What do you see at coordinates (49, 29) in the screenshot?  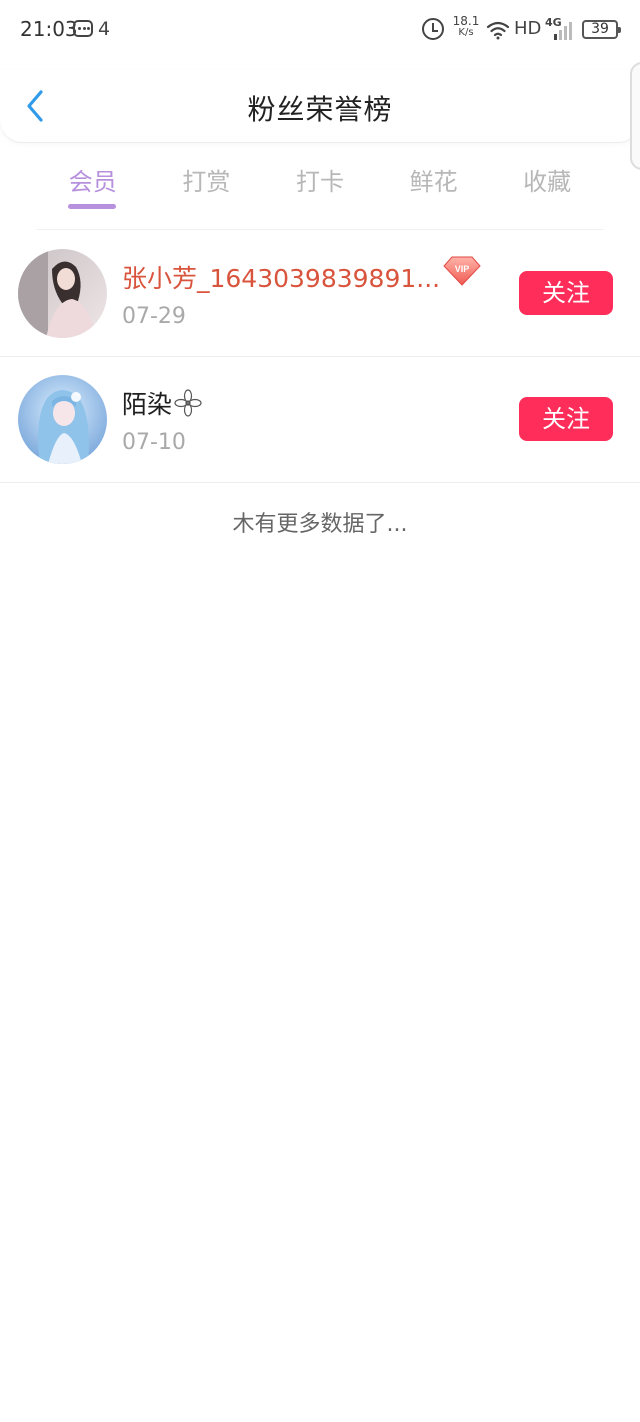 I see `status-time: 21:03` at bounding box center [49, 29].